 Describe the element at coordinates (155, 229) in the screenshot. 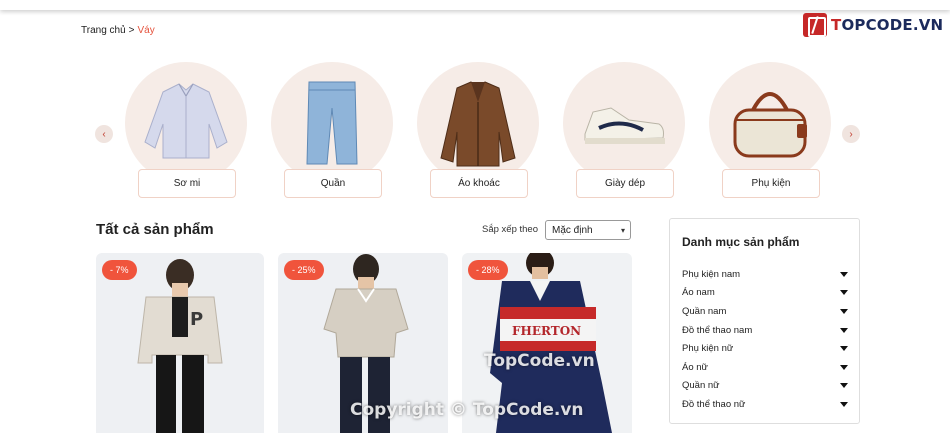

I see `section-title: Tất cả sản phẩm` at that location.